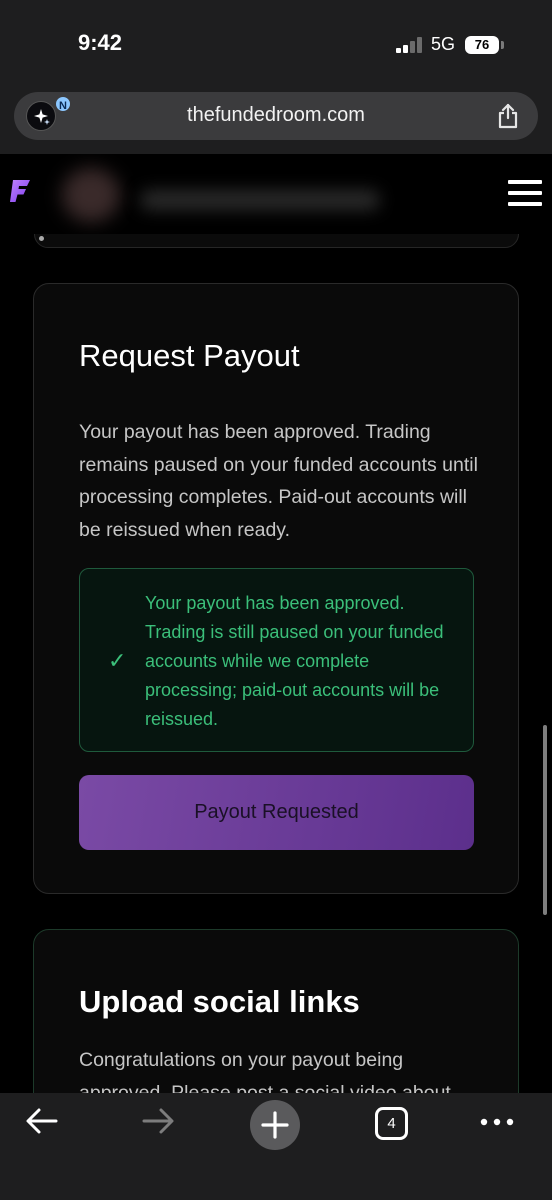 Image resolution: width=552 pixels, height=1200 pixels. What do you see at coordinates (219, 1001) in the screenshot?
I see `social-title: Upload social links` at bounding box center [219, 1001].